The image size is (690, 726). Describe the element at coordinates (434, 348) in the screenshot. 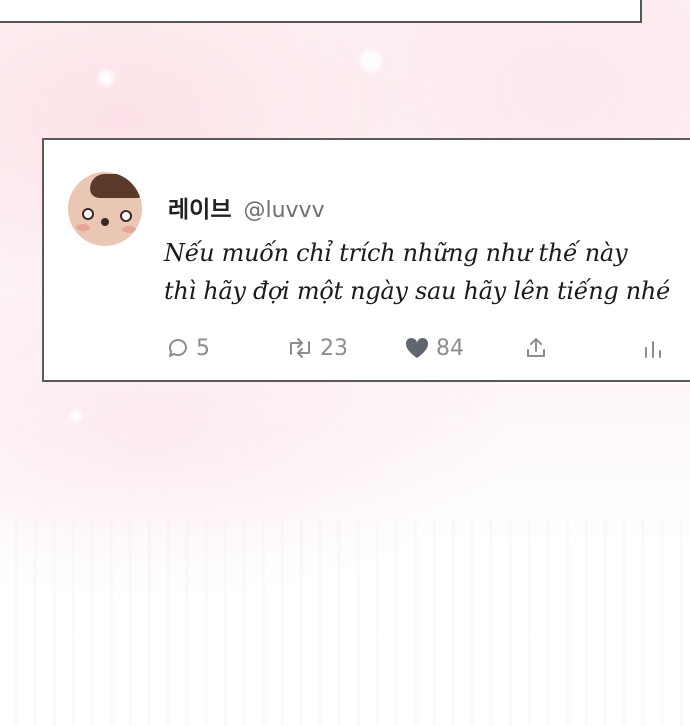

I see `like-button: 84` at that location.